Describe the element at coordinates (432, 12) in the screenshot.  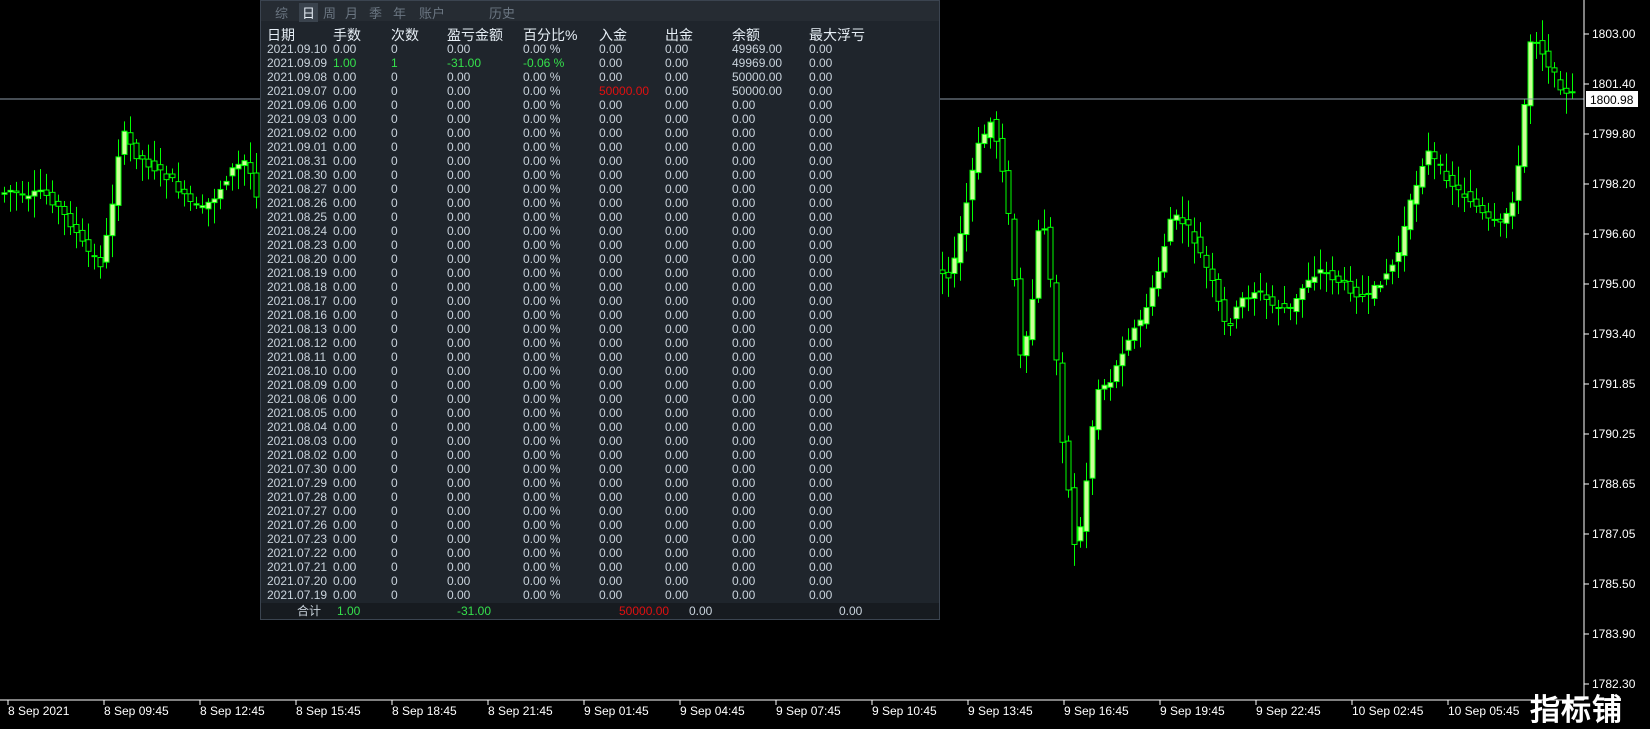
I see `tab-6: 账户` at that location.